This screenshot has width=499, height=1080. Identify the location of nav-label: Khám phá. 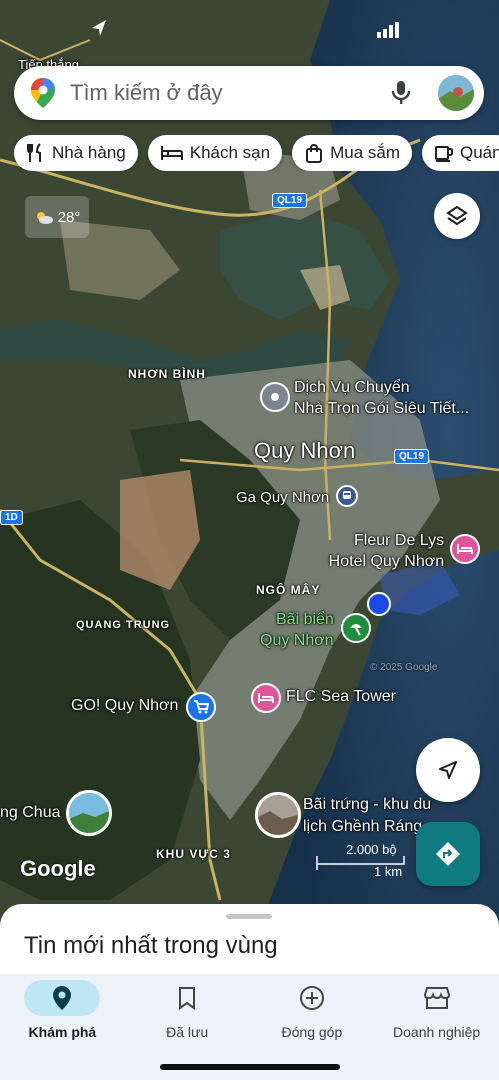
(62, 1032).